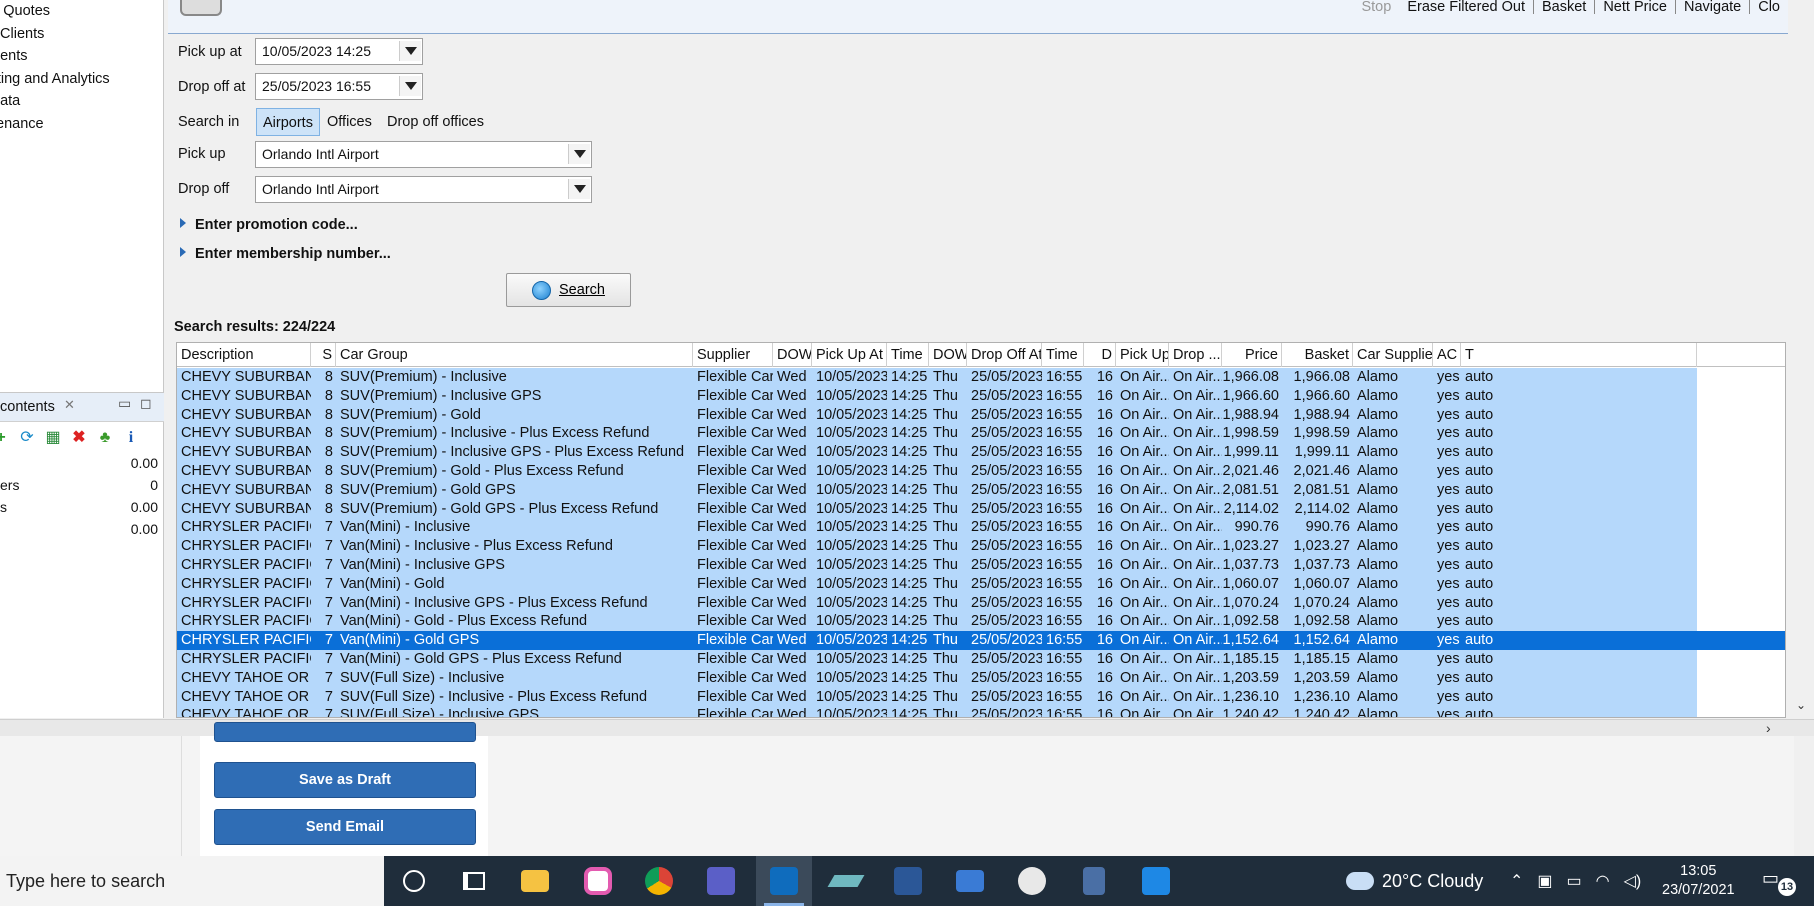  Describe the element at coordinates (82, 407) in the screenshot. I see `contents-tab: contents ✕ ▭ ◻` at that location.